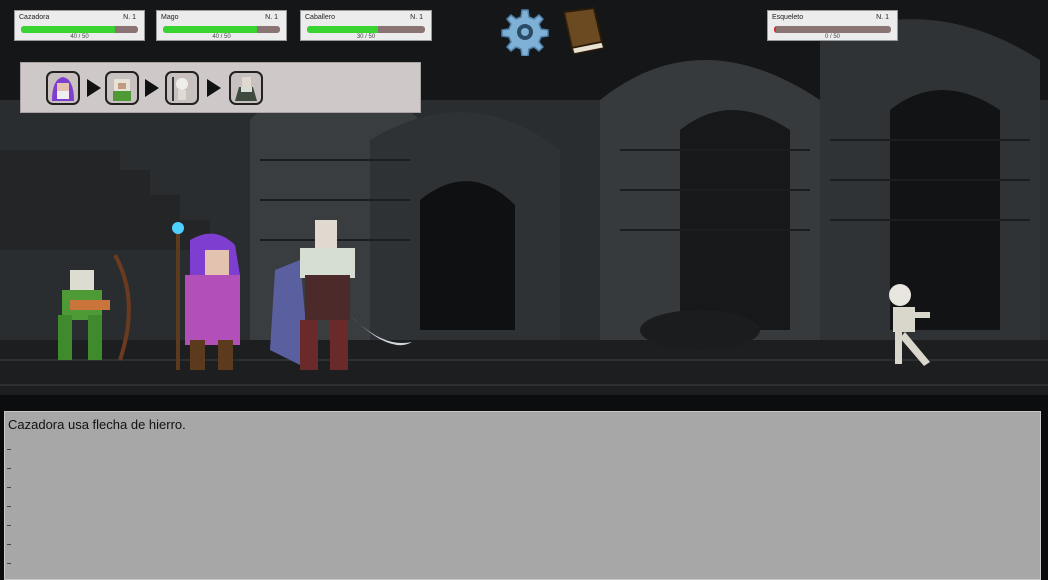 Image resolution: width=1048 pixels, height=580 pixels. I want to click on character-name: Cazadora, so click(34, 17).